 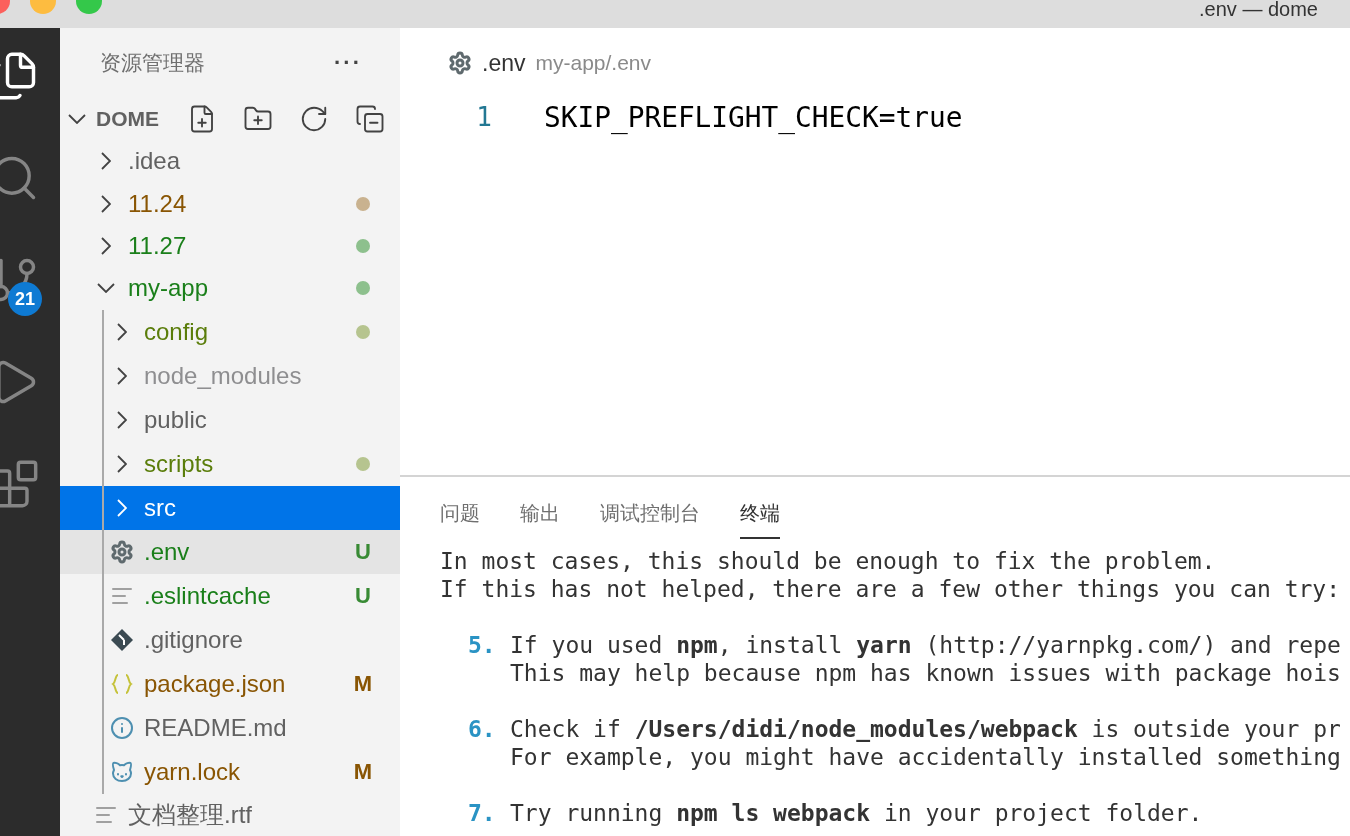 What do you see at coordinates (230, 419) in the screenshot?
I see `tree-item: public` at bounding box center [230, 419].